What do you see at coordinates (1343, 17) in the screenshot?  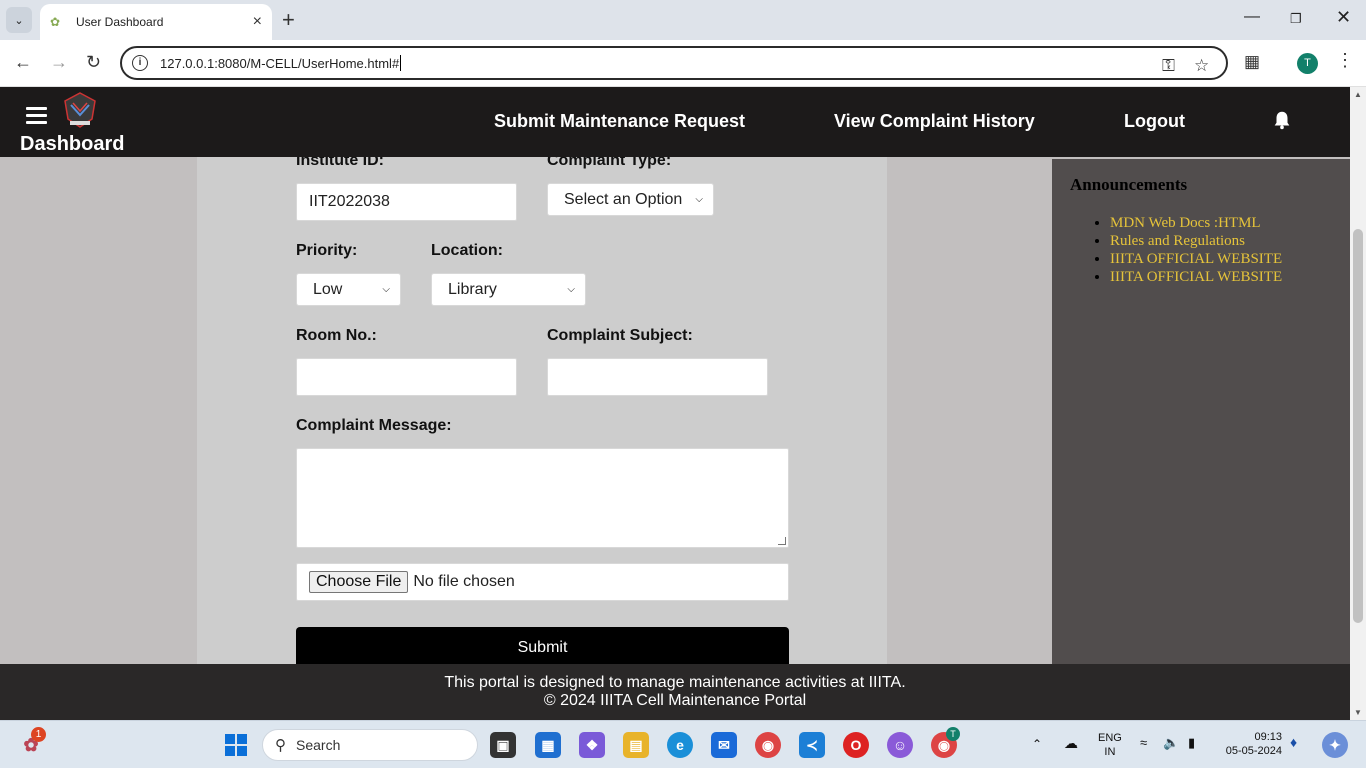 I see `window-close-icon: ✕` at bounding box center [1343, 17].